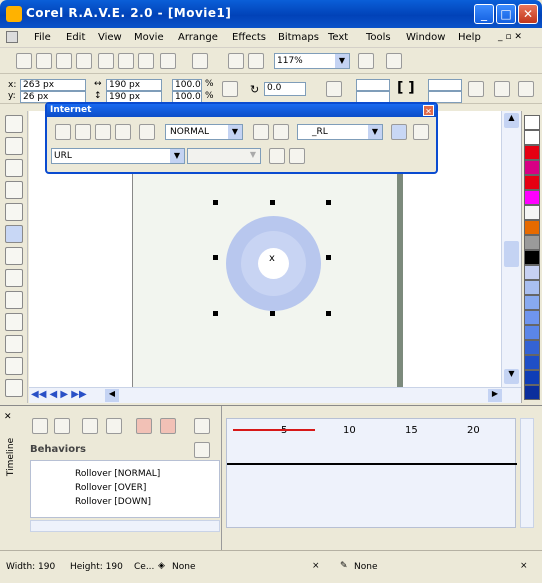 This screenshot has height=583, width=542. What do you see at coordinates (14, 256) in the screenshot?
I see `polygon-tool-icon` at bounding box center [14, 256].